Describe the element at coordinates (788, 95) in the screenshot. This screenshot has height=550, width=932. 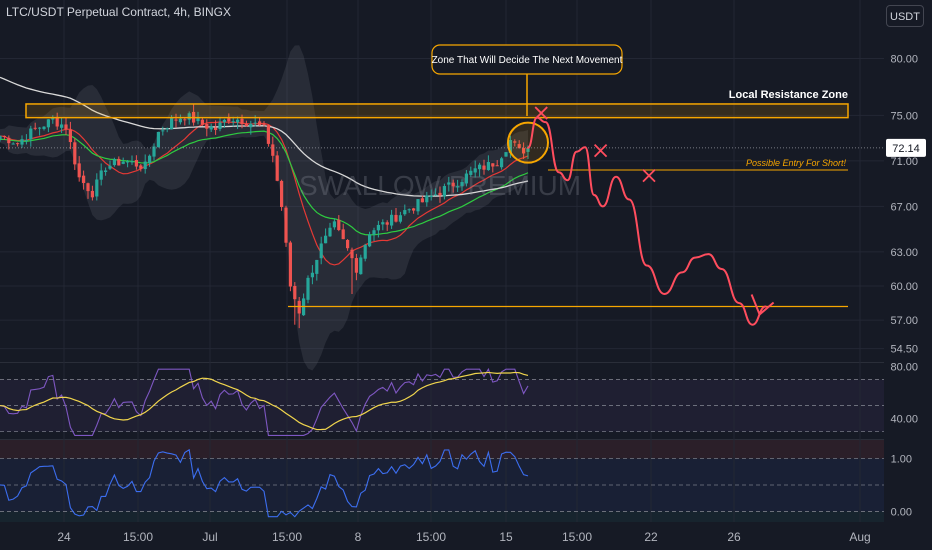
I see `resistance-zone-label: Local Resistance Zone` at that location.